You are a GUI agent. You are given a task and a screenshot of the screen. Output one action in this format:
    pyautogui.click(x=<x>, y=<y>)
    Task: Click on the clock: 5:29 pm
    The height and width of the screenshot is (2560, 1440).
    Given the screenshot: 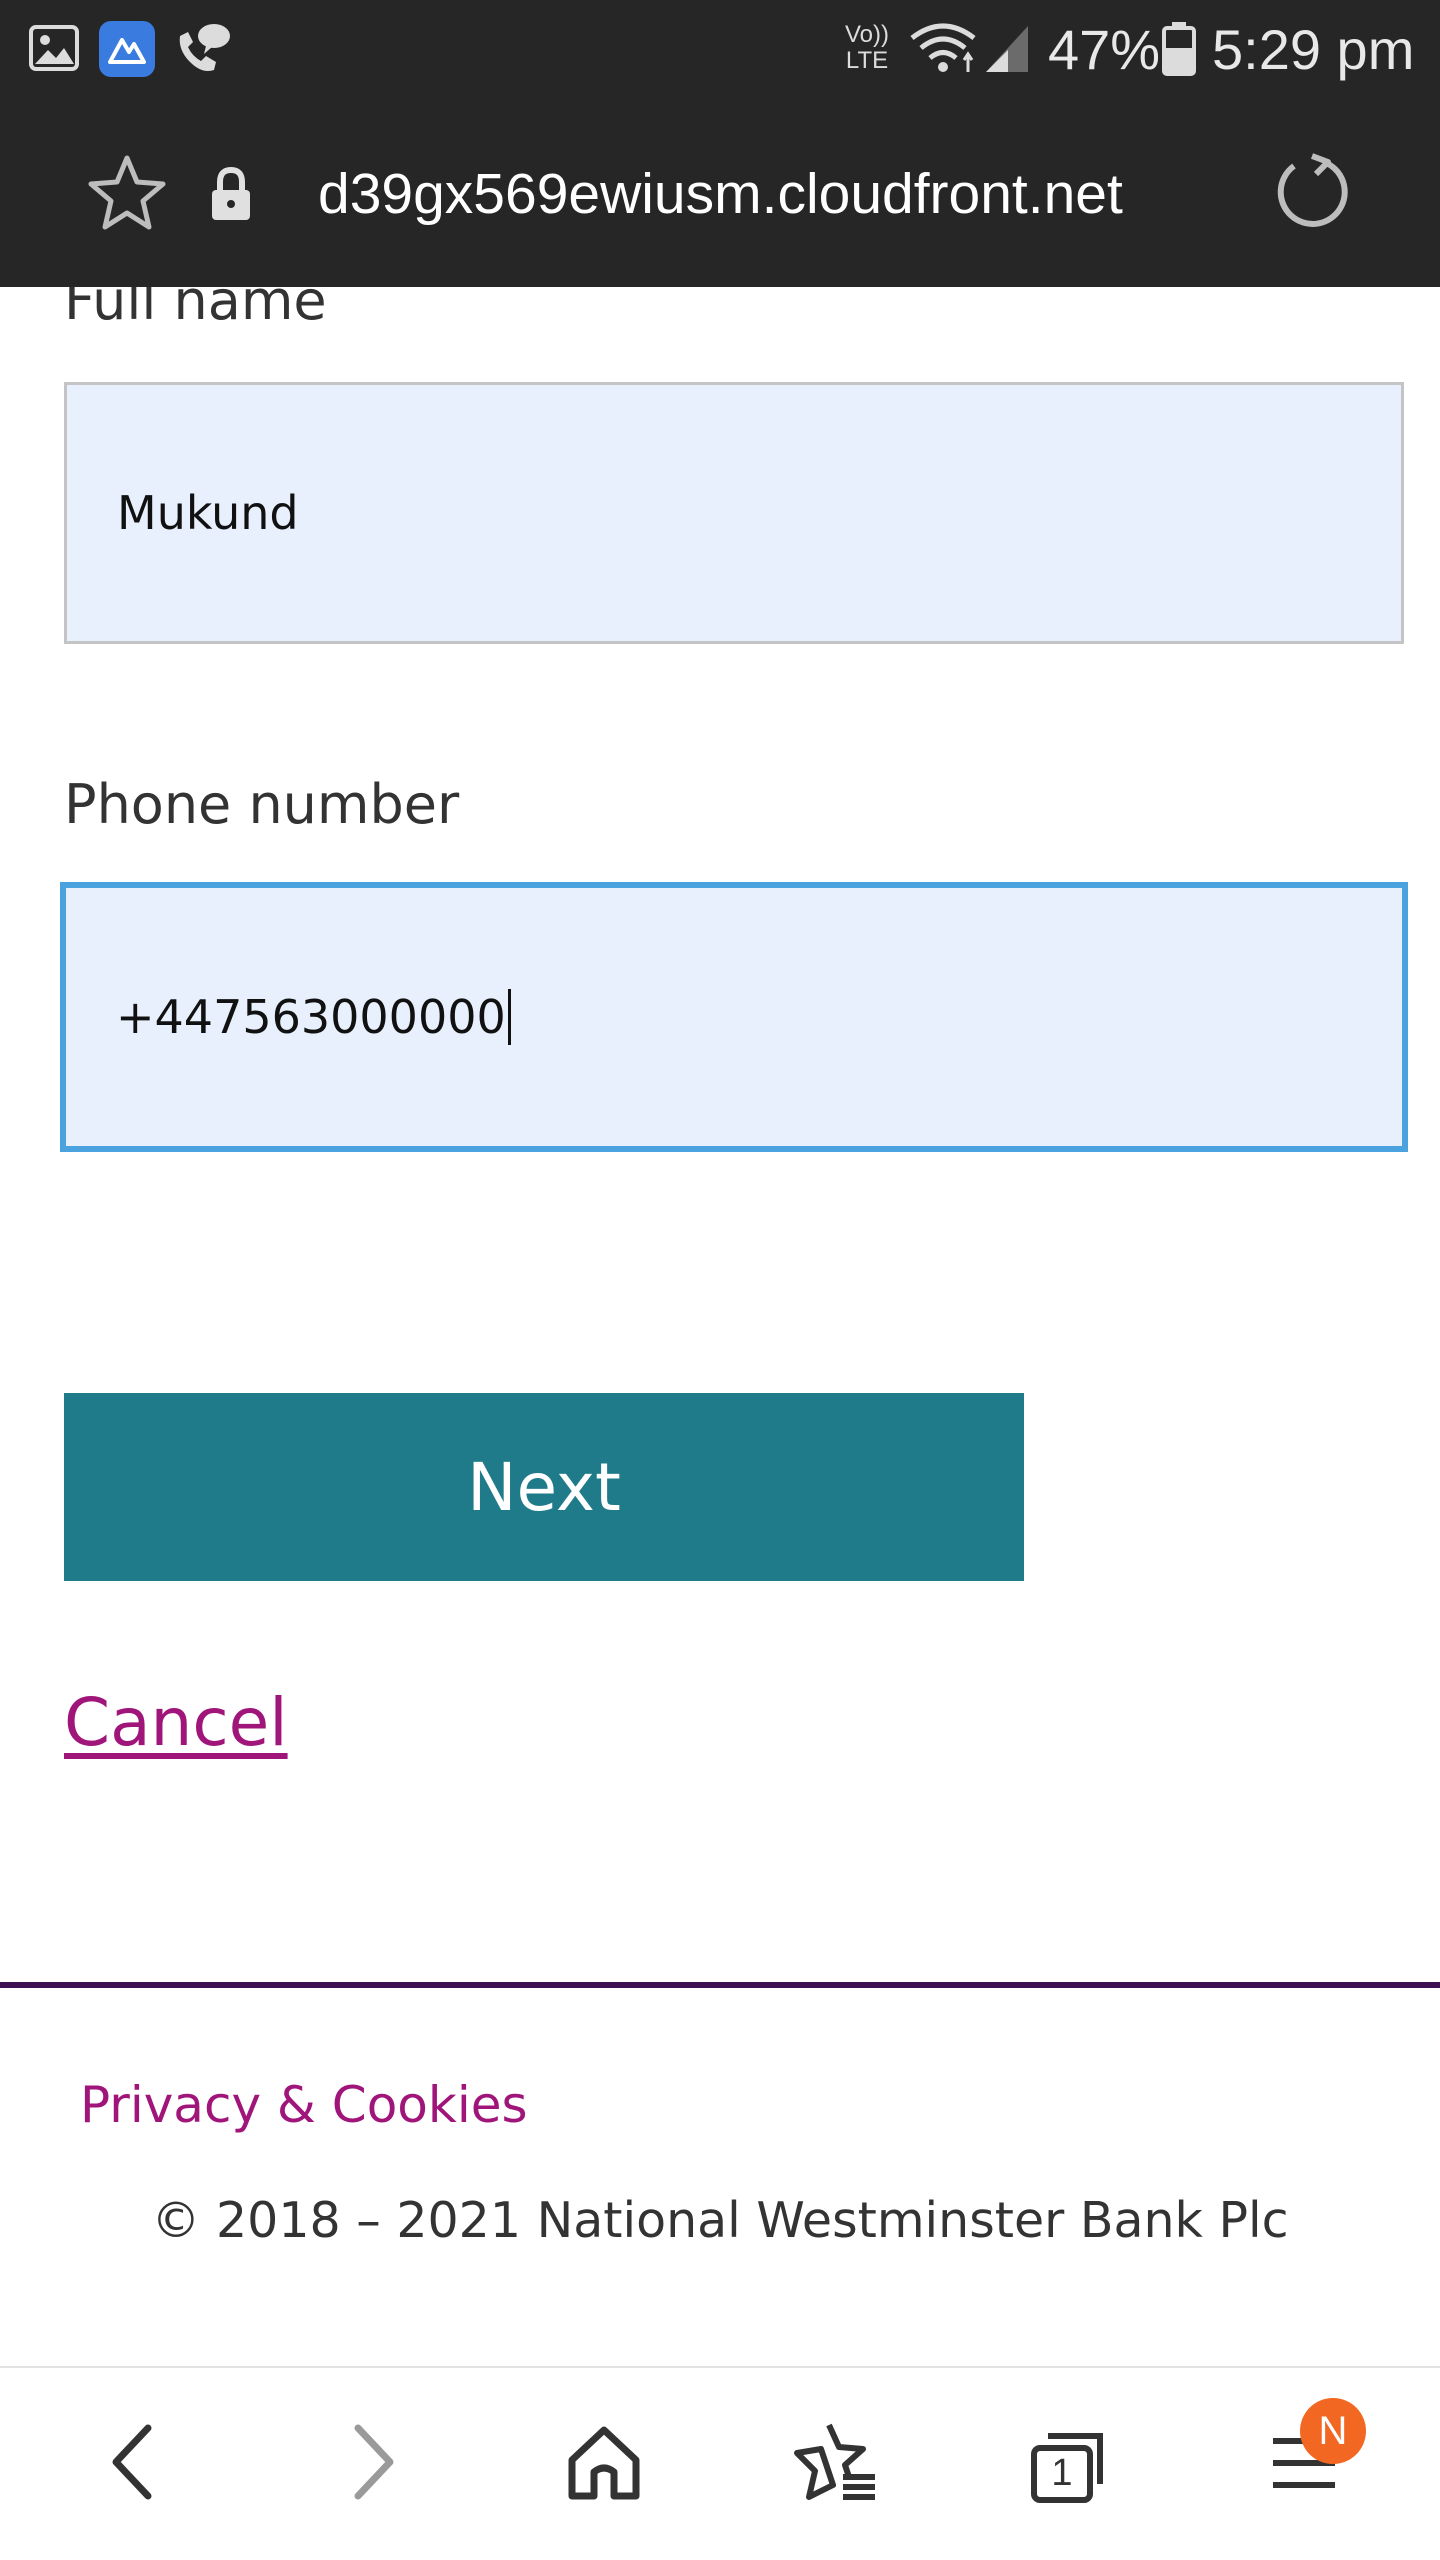 What is the action you would take?
    pyautogui.click(x=1313, y=49)
    